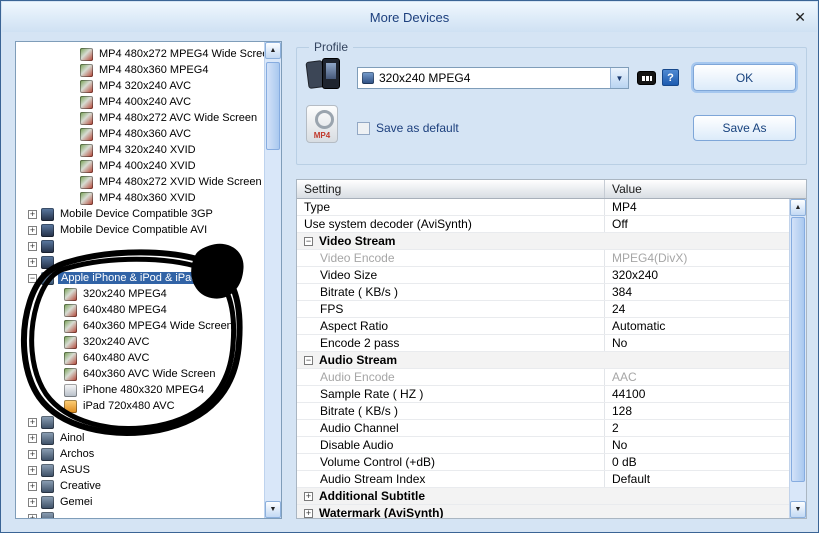 Image resolution: width=819 pixels, height=533 pixels. Describe the element at coordinates (140, 118) in the screenshot. I see `tree-item: MP4 480x272 AVC Wide Screen` at that location.